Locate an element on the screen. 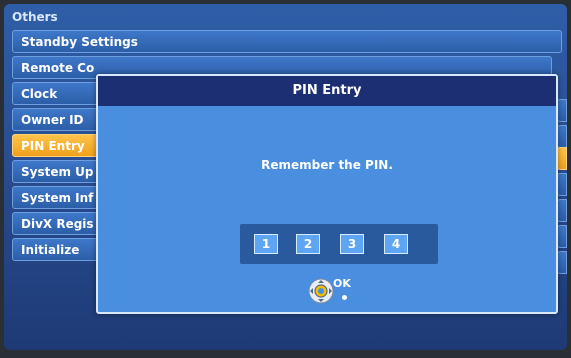  pin-digit-1: 1 is located at coordinates (266, 244).